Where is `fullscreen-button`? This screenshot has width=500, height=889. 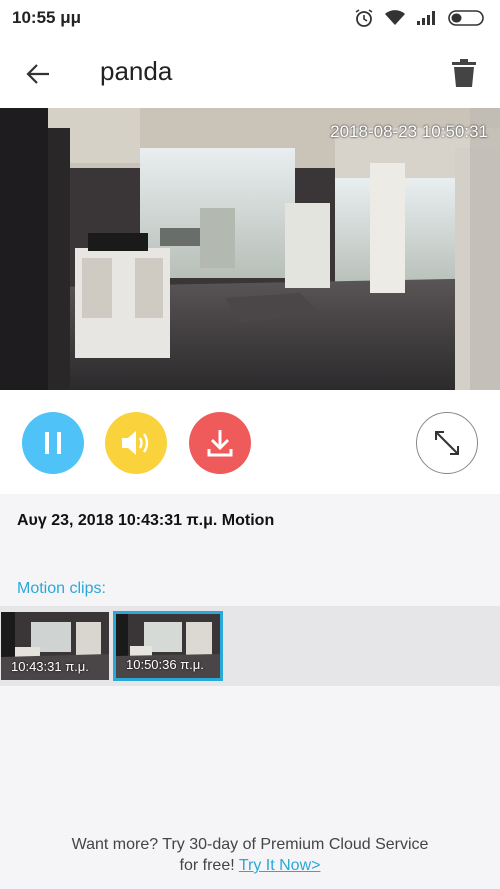 fullscreen-button is located at coordinates (447, 443).